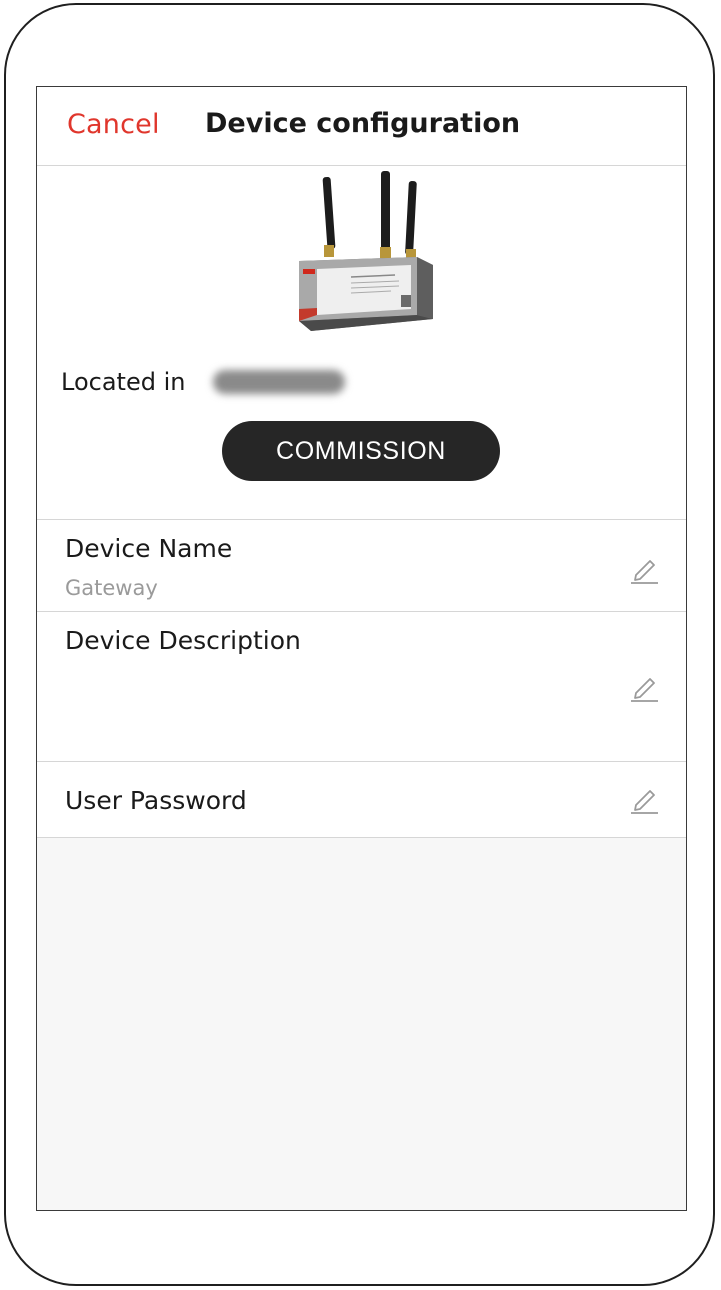  I want to click on device-description-row: Device Description, so click(361, 686).